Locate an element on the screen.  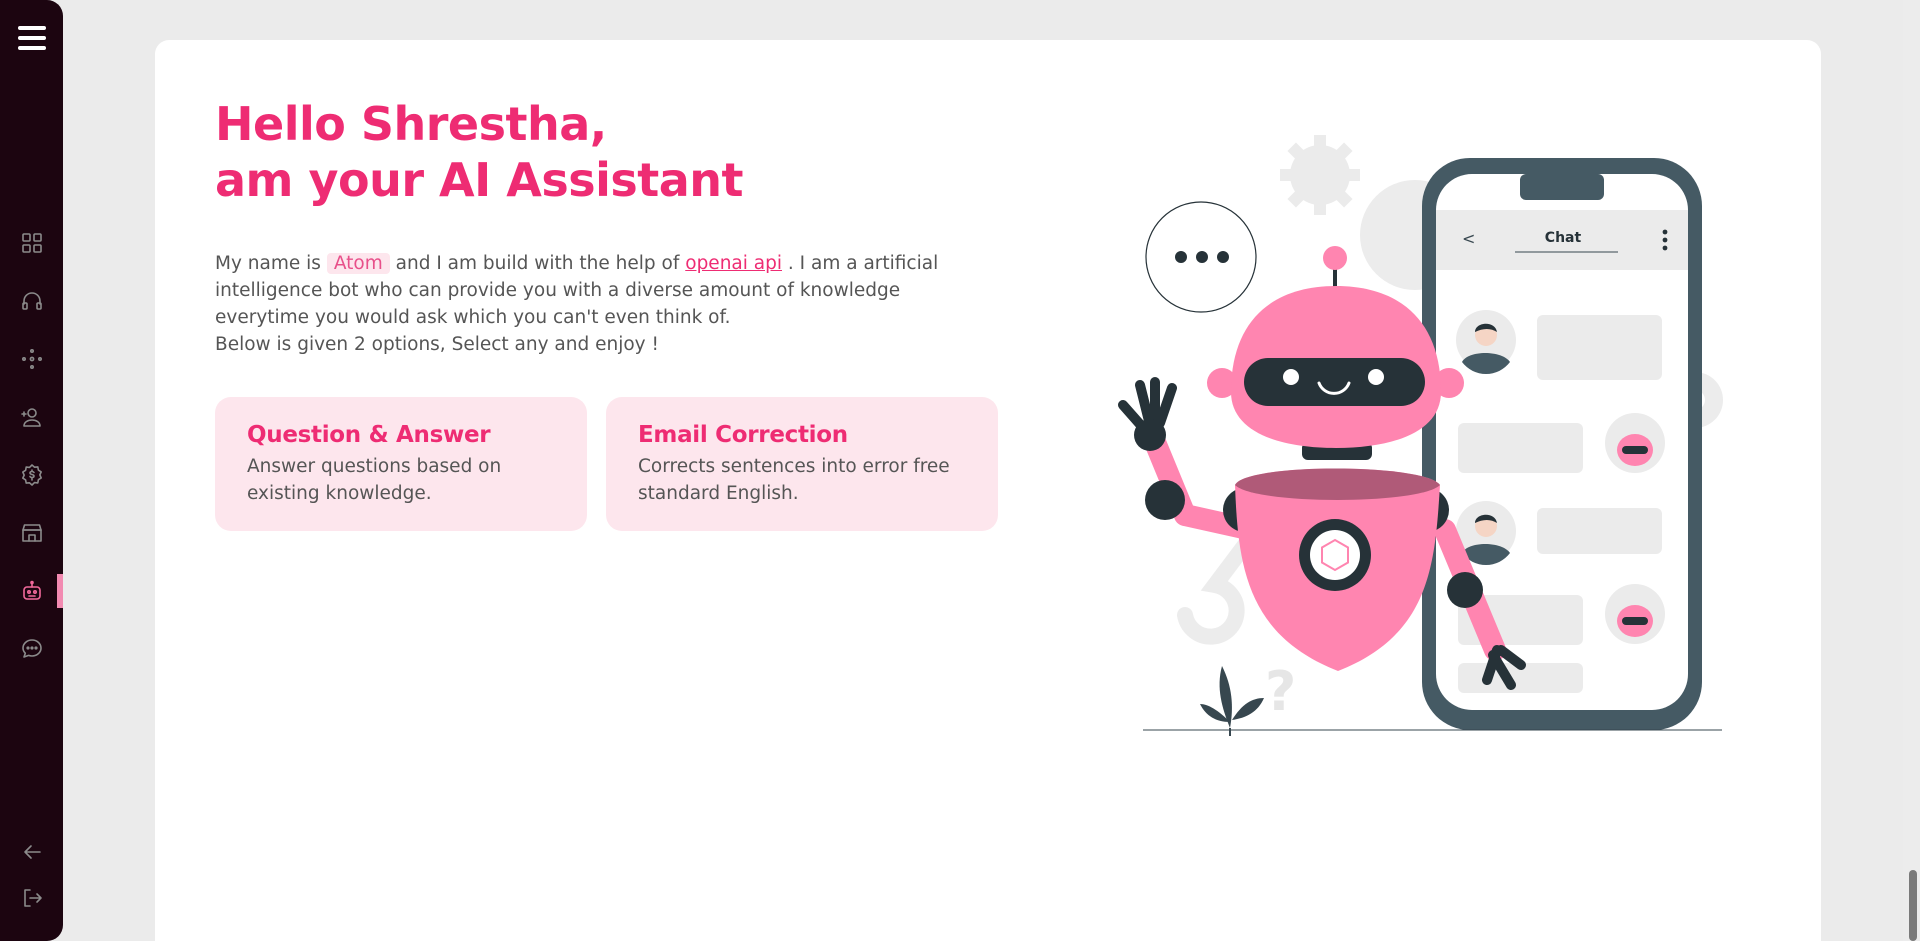
store-icon is located at coordinates (31, 533).